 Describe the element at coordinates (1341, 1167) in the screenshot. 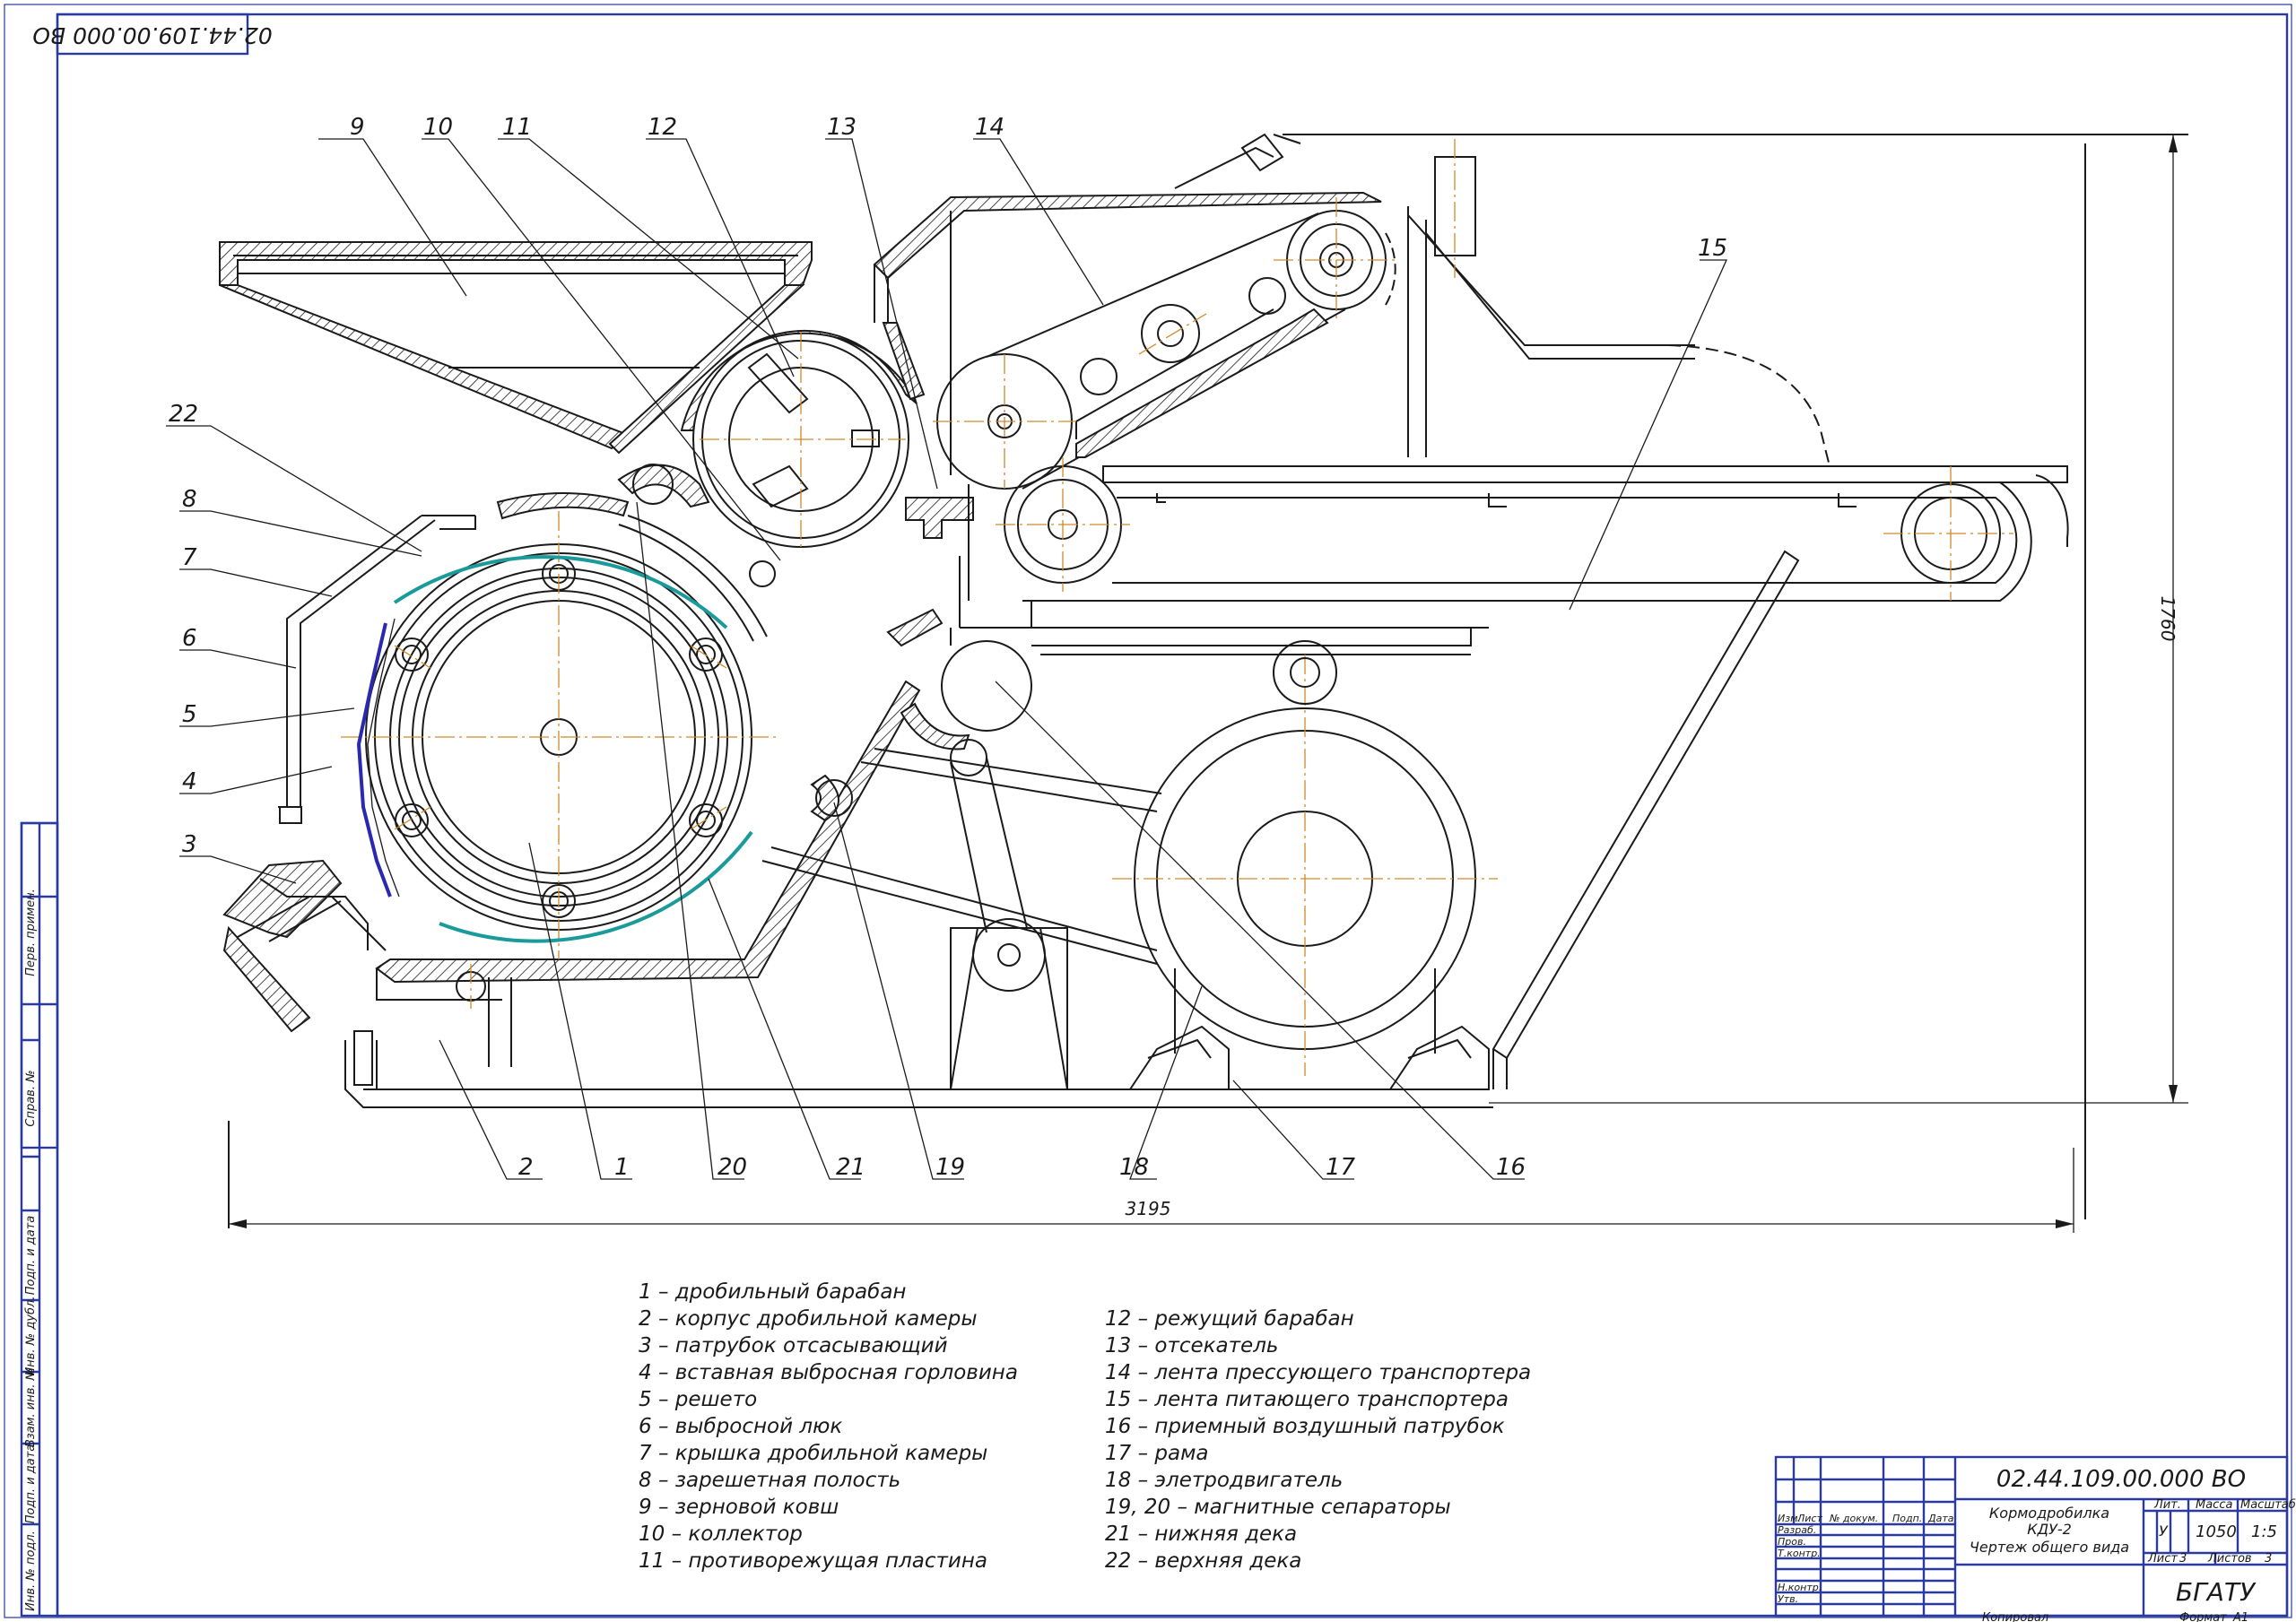

I see `callout-17: 17` at that location.